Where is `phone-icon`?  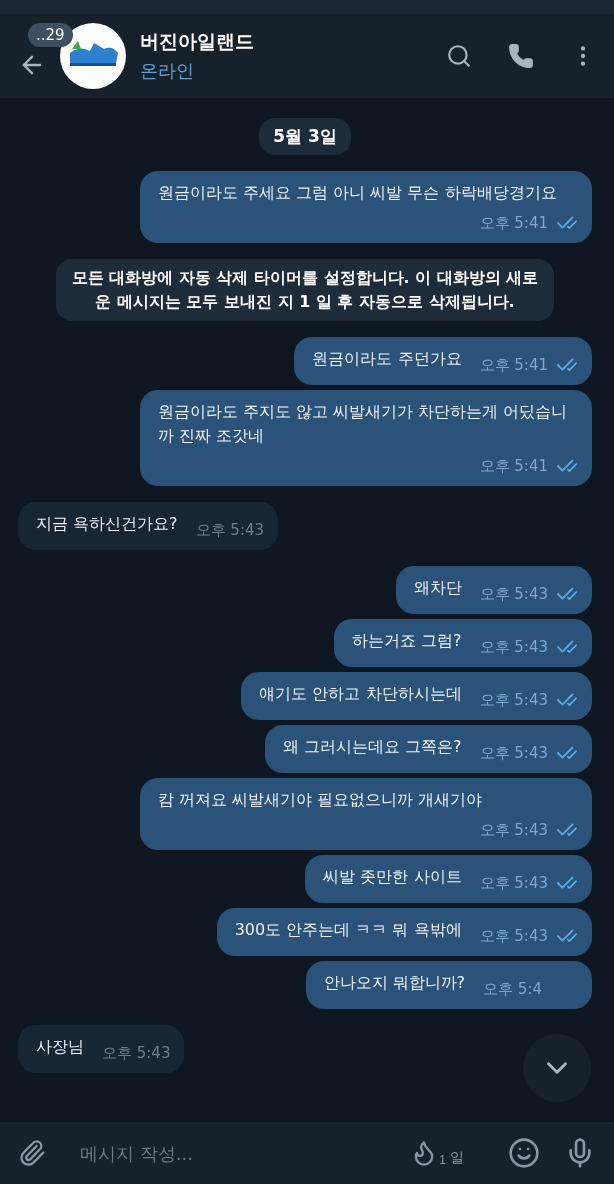
phone-icon is located at coordinates (521, 56).